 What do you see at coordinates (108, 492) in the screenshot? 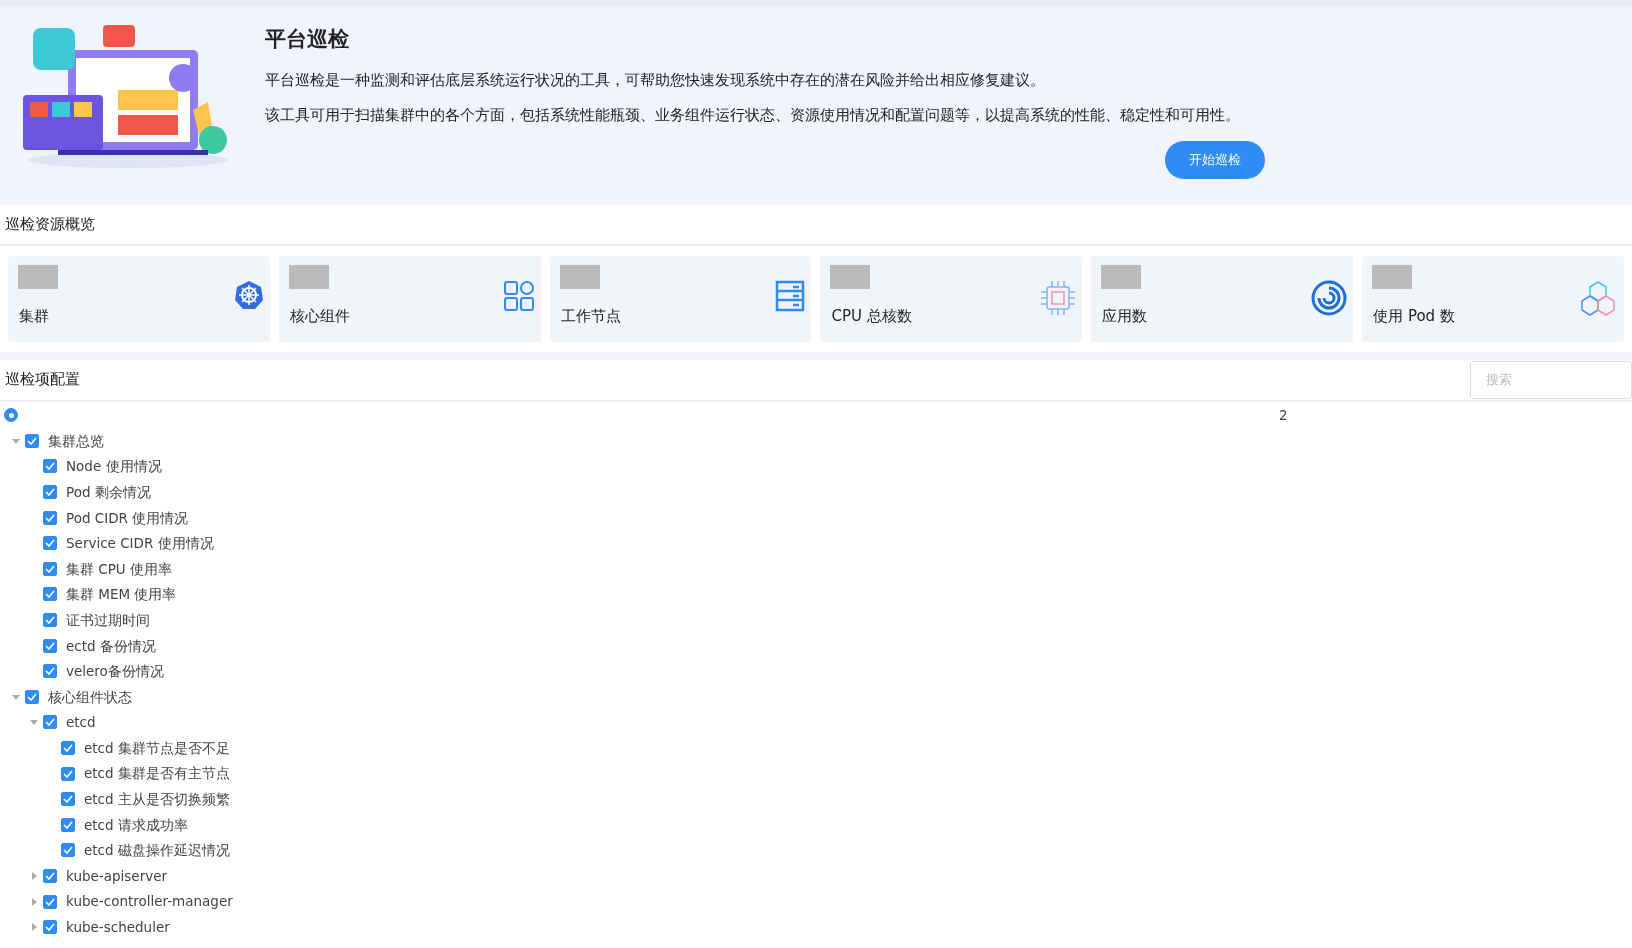
I see `tree-item-label: Pod 剩余情况` at bounding box center [108, 492].